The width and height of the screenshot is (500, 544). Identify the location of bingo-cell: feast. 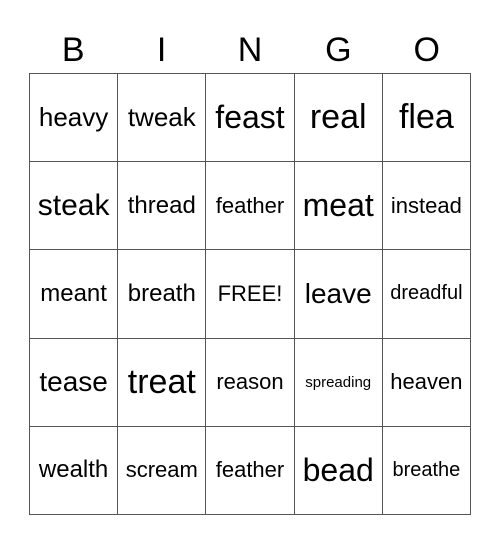
(250, 118).